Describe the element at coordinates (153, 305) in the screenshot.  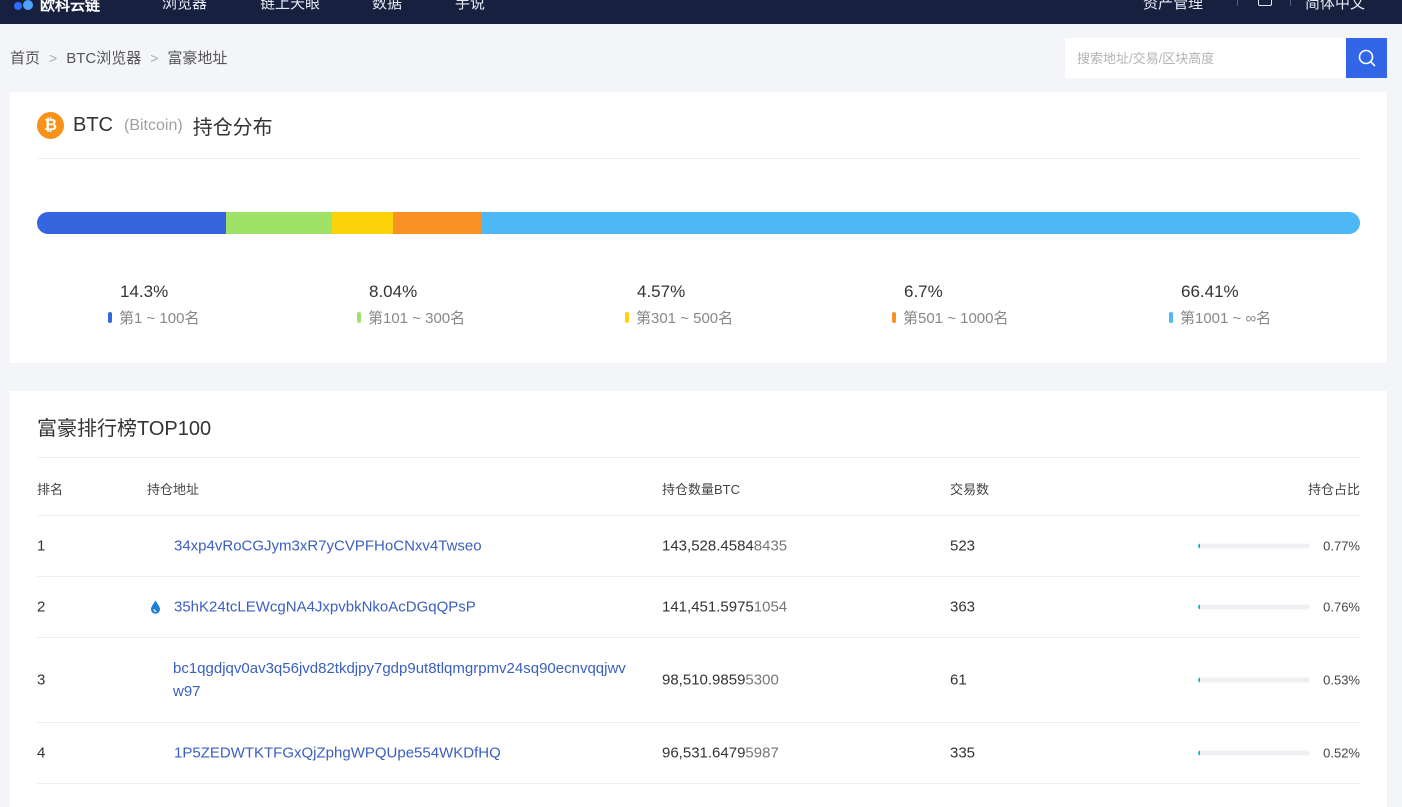
I see `legend-item-top100: 14.3% 第1 ~ 100名` at that location.